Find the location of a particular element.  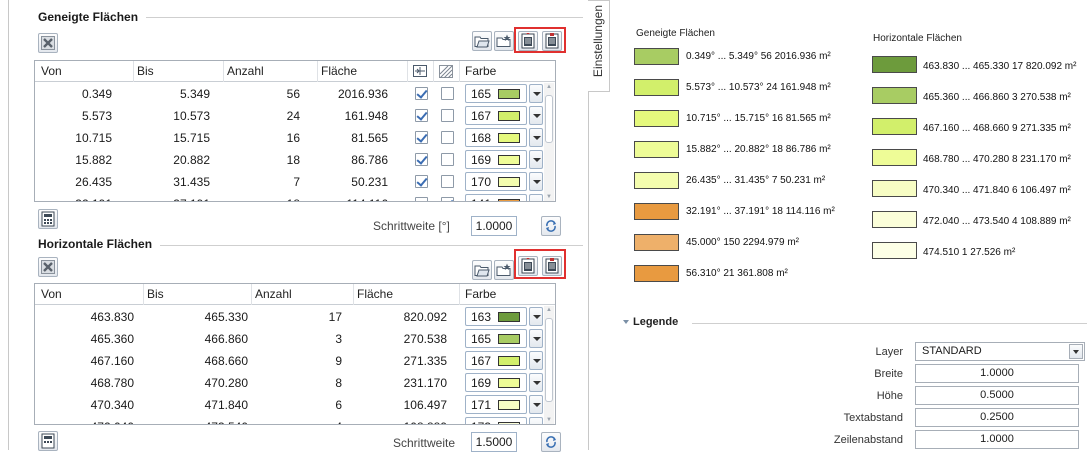

color-number: 163 is located at coordinates (481, 317).